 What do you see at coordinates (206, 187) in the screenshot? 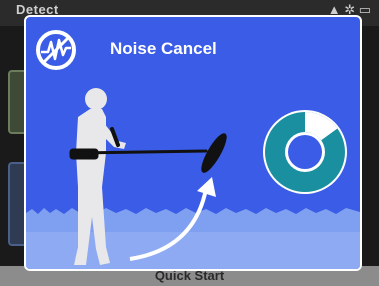
I see `curved-arrow-head` at bounding box center [206, 187].